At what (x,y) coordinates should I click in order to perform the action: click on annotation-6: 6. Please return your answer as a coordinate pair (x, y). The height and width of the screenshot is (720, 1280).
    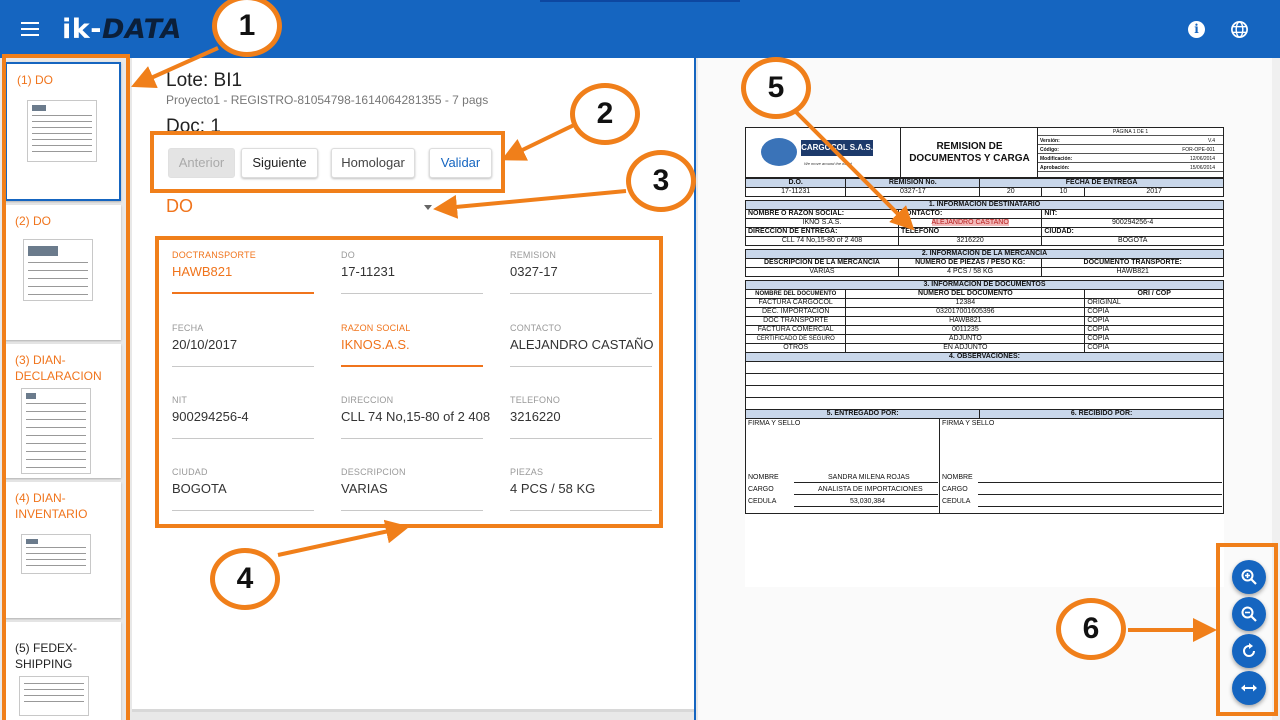
    Looking at the image, I should click on (1091, 629).